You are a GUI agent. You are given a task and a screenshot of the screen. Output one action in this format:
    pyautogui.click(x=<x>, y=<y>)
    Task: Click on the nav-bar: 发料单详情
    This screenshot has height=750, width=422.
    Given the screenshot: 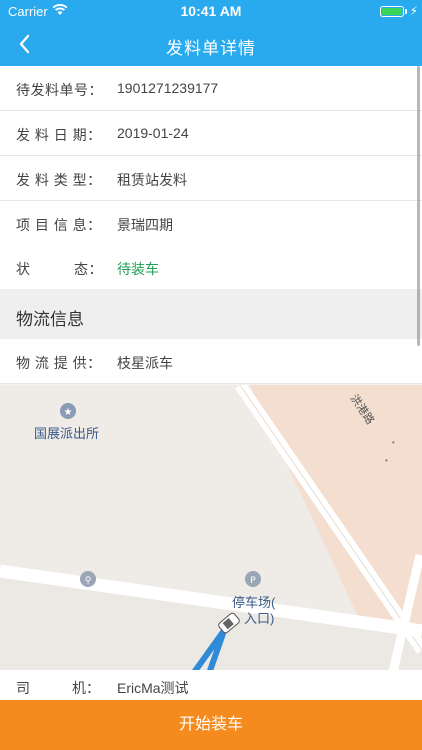 What is the action you would take?
    pyautogui.click(x=211, y=44)
    